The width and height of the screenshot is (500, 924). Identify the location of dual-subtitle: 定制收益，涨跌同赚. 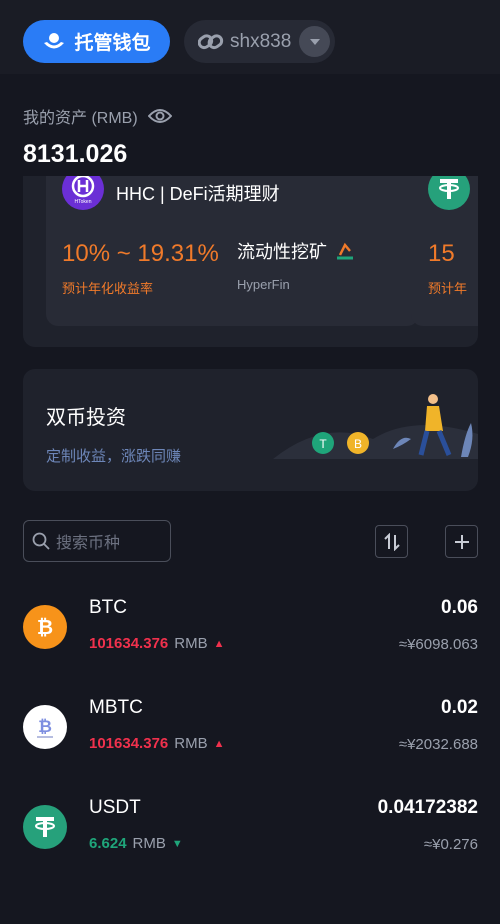
(114, 456).